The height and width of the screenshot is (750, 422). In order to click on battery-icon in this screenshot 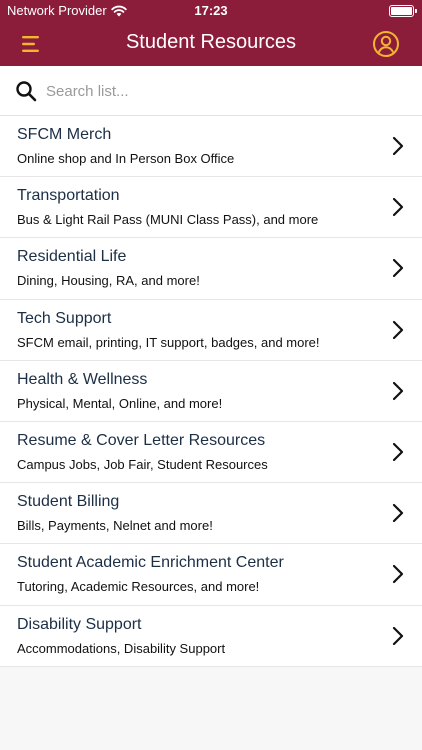, I will do `click(403, 11)`.